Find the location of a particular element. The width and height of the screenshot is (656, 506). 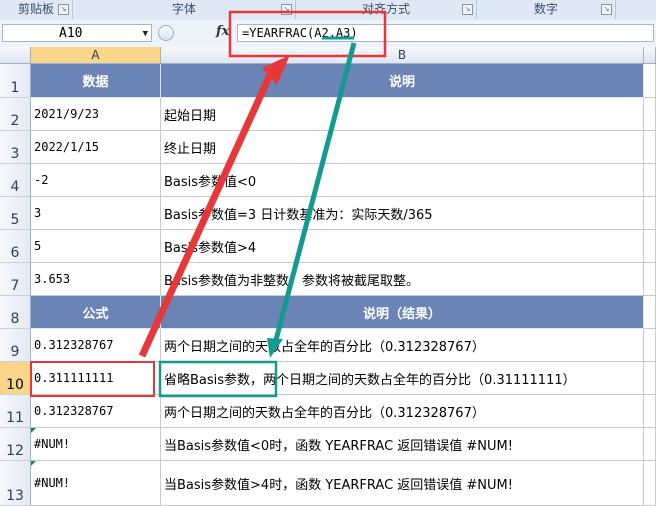

insert-function-icon: fx is located at coordinates (222, 31).